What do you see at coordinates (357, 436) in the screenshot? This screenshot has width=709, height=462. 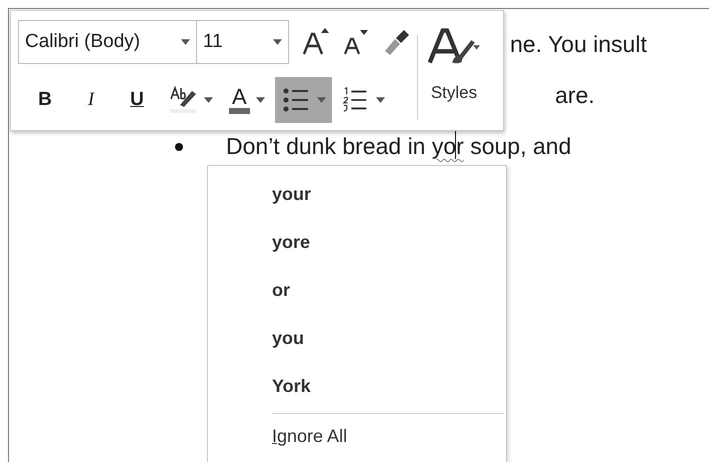 I see `menu-item: Ignore All` at bounding box center [357, 436].